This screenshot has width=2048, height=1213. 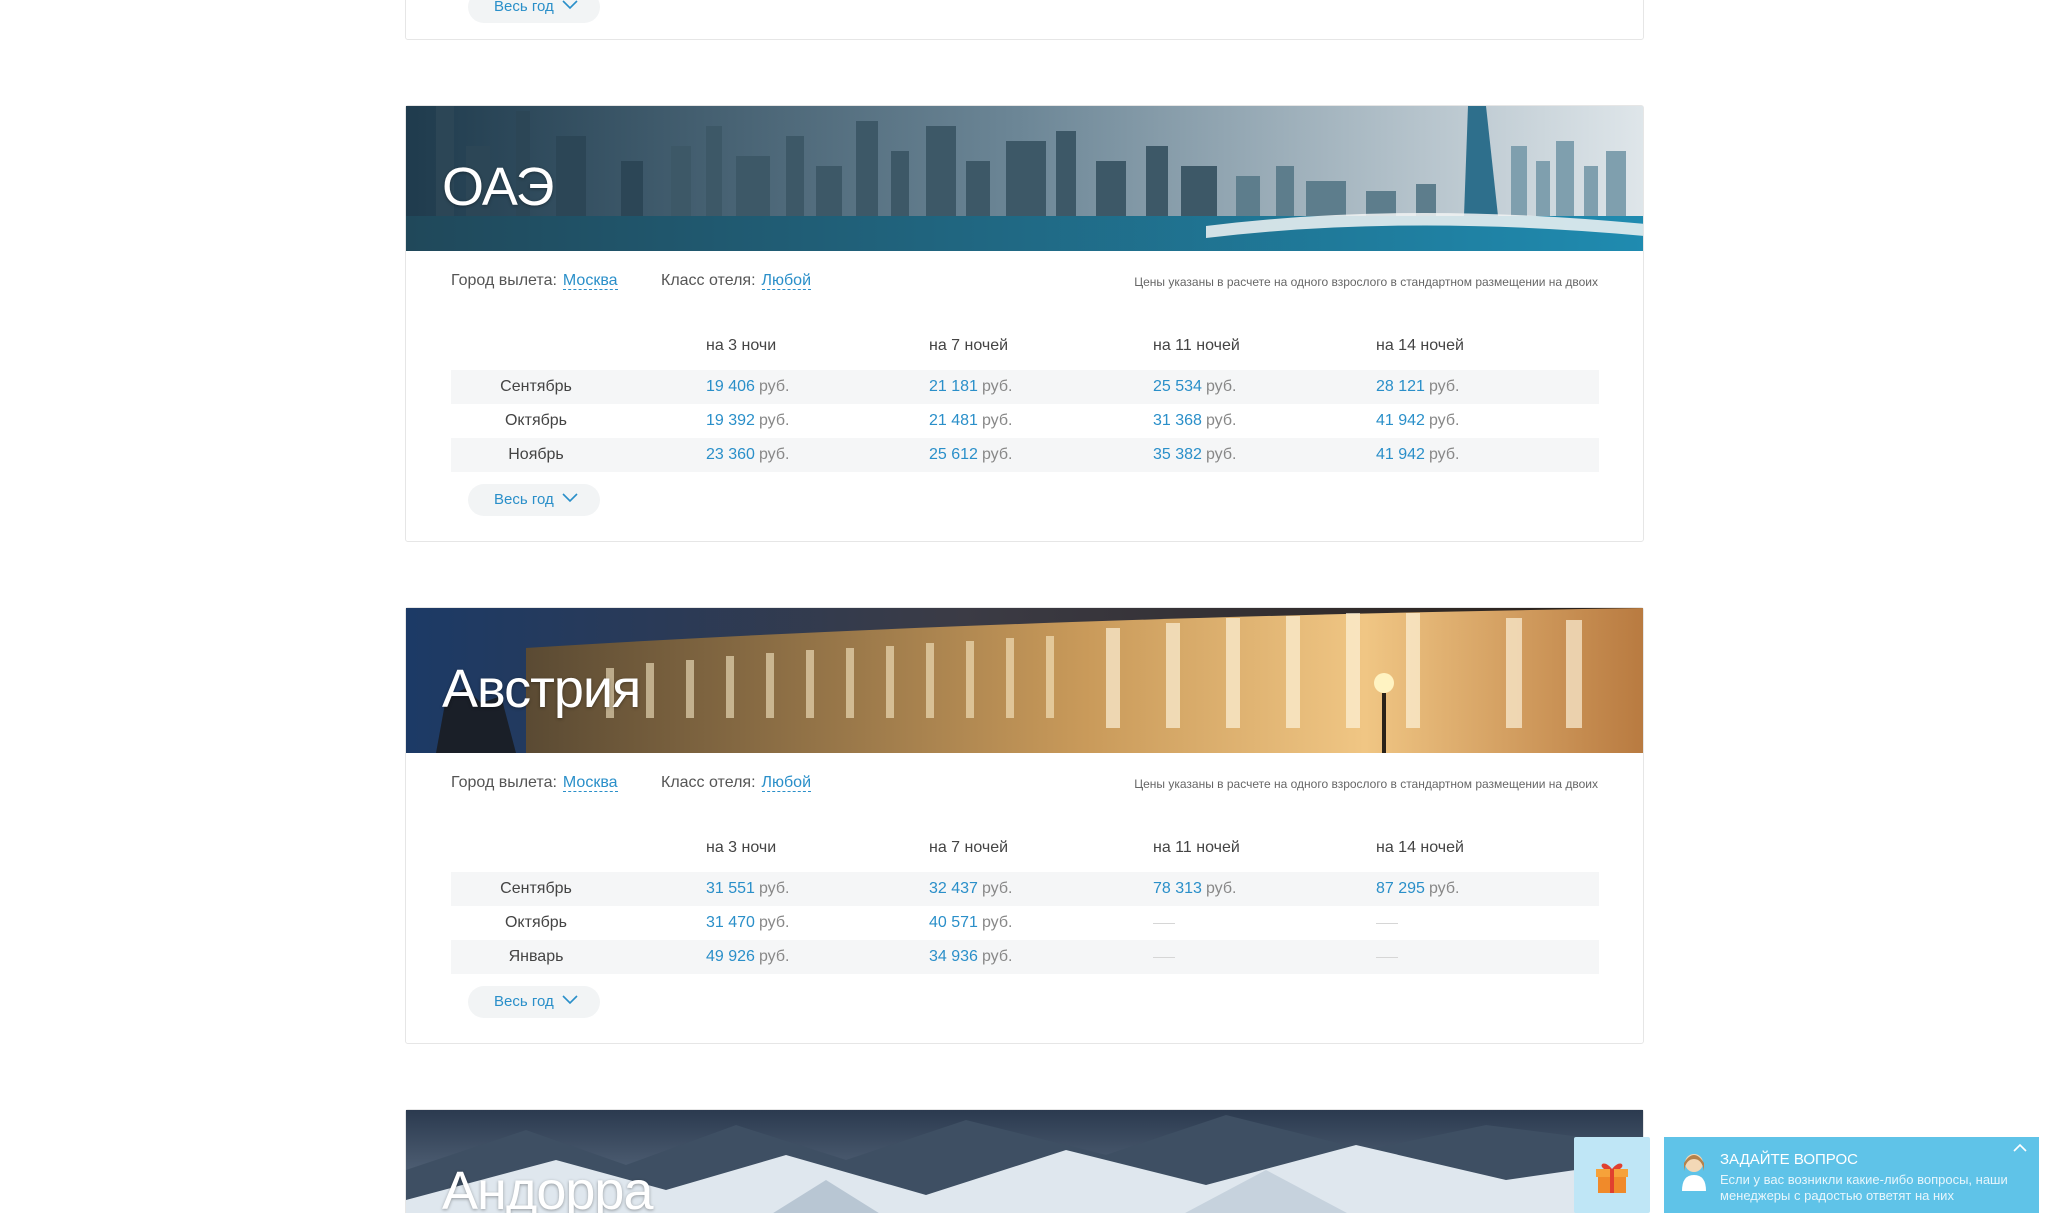 I want to click on destination-card-andorra: Андорра, so click(x=1024, y=1161).